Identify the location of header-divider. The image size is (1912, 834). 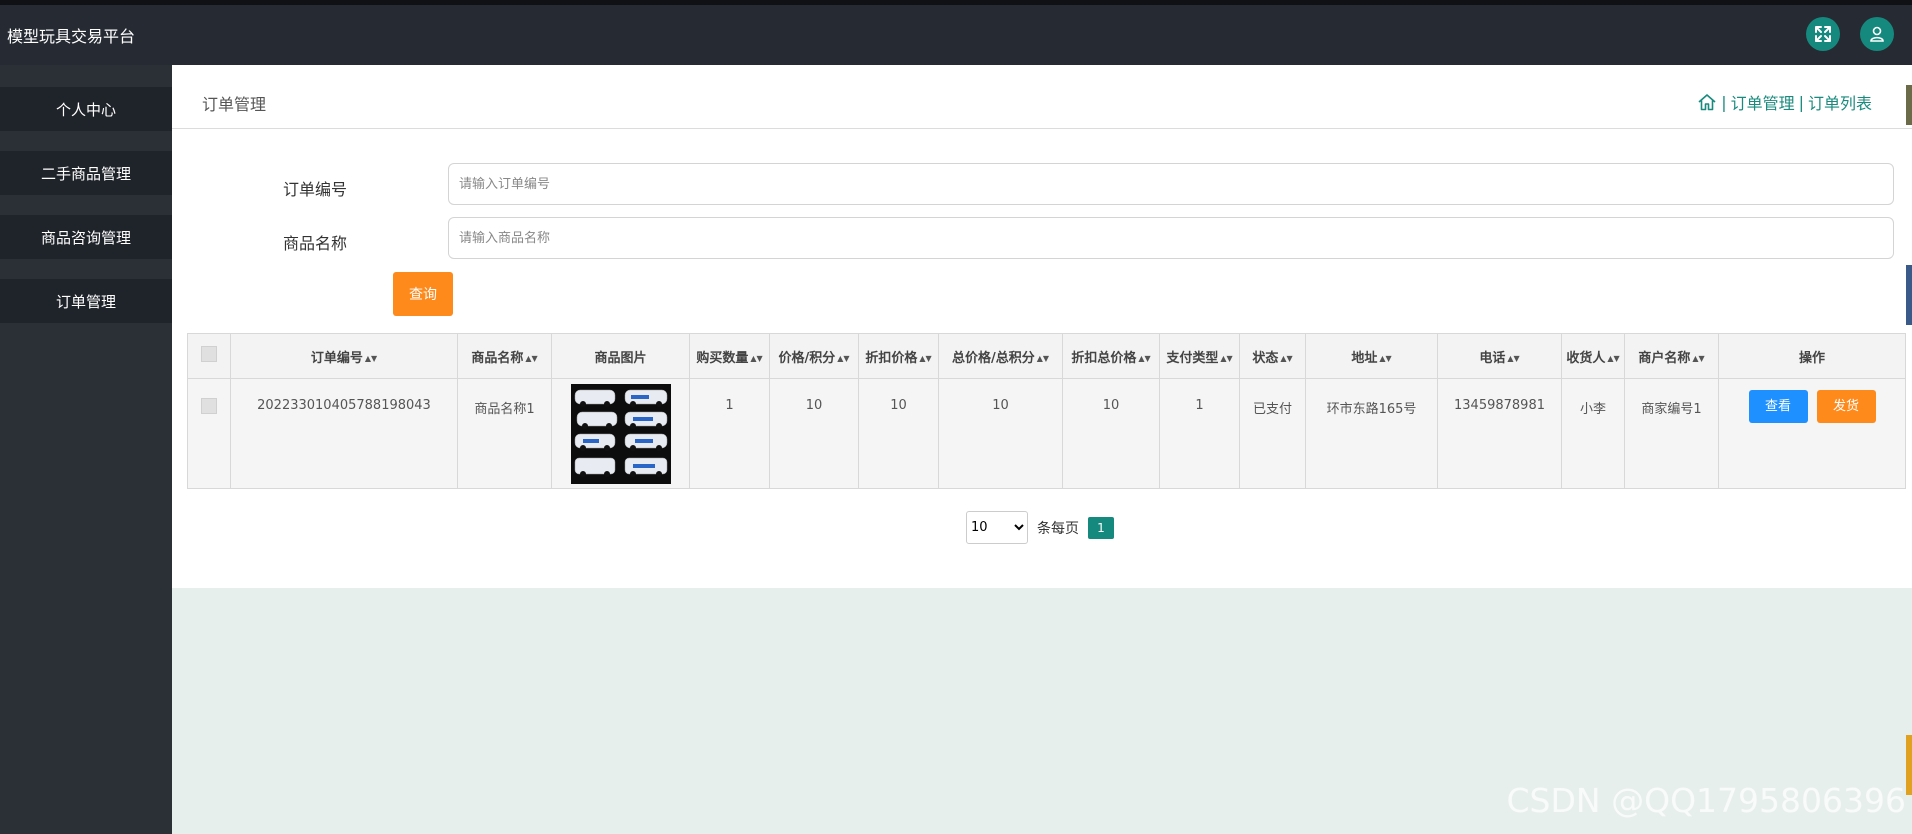
(1042, 128).